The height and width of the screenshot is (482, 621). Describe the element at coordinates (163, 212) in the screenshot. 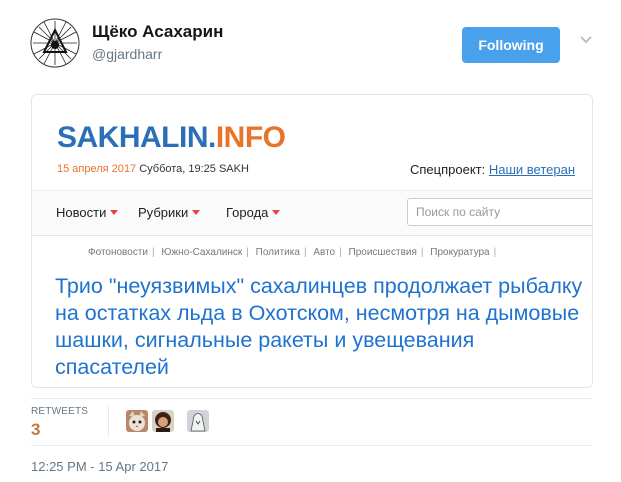

I see `nav-rubrics-label: Рубрики` at that location.